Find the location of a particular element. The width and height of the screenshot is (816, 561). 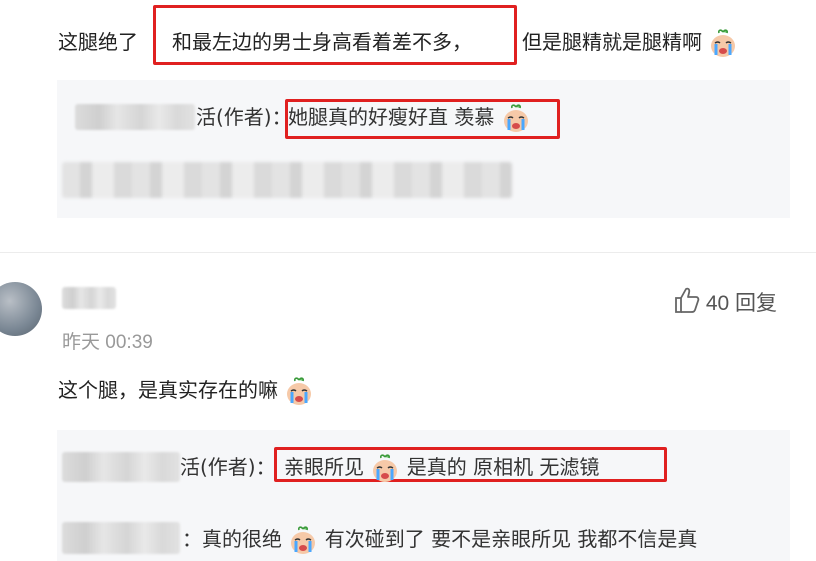

reply-text-blurred is located at coordinates (287, 180).